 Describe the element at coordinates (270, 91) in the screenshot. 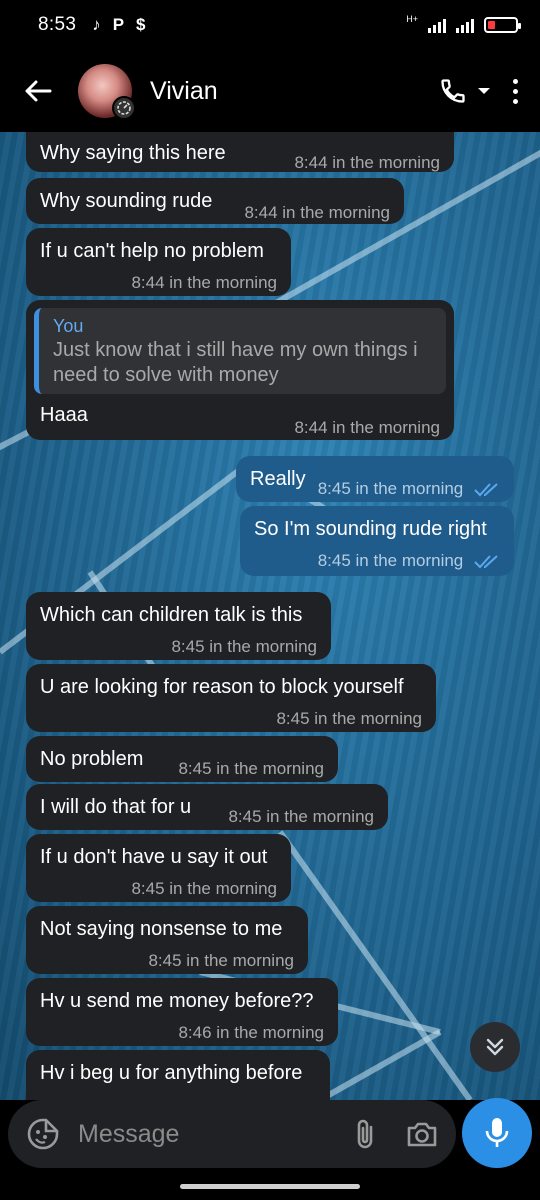

I see `chat-header: Vivian` at that location.